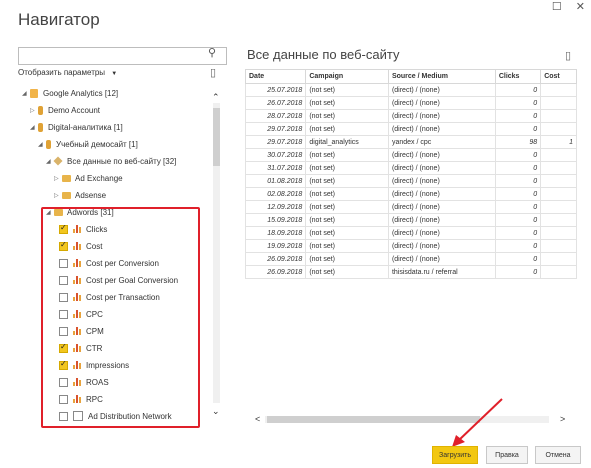 This screenshot has width=591, height=468. I want to click on view-cube-icon, so click(58, 161).